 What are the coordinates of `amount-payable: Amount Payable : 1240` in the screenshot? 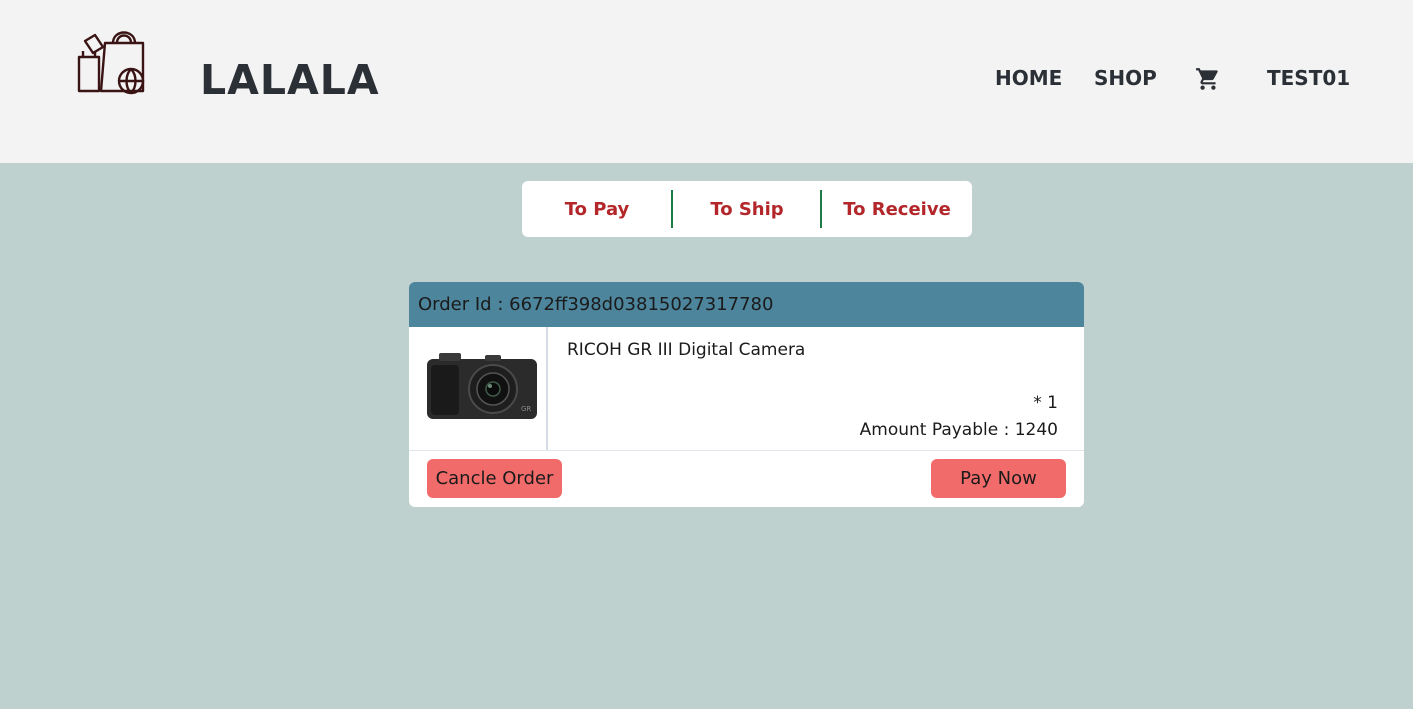 It's located at (958, 430).